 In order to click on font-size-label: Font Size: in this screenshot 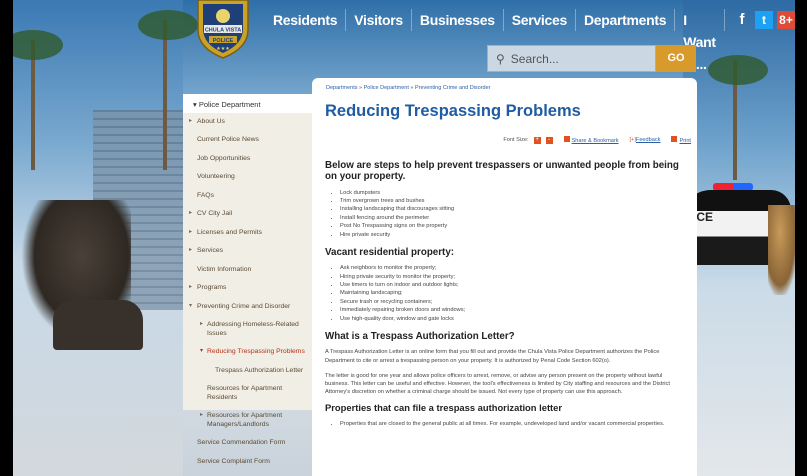, I will do `click(516, 140)`.